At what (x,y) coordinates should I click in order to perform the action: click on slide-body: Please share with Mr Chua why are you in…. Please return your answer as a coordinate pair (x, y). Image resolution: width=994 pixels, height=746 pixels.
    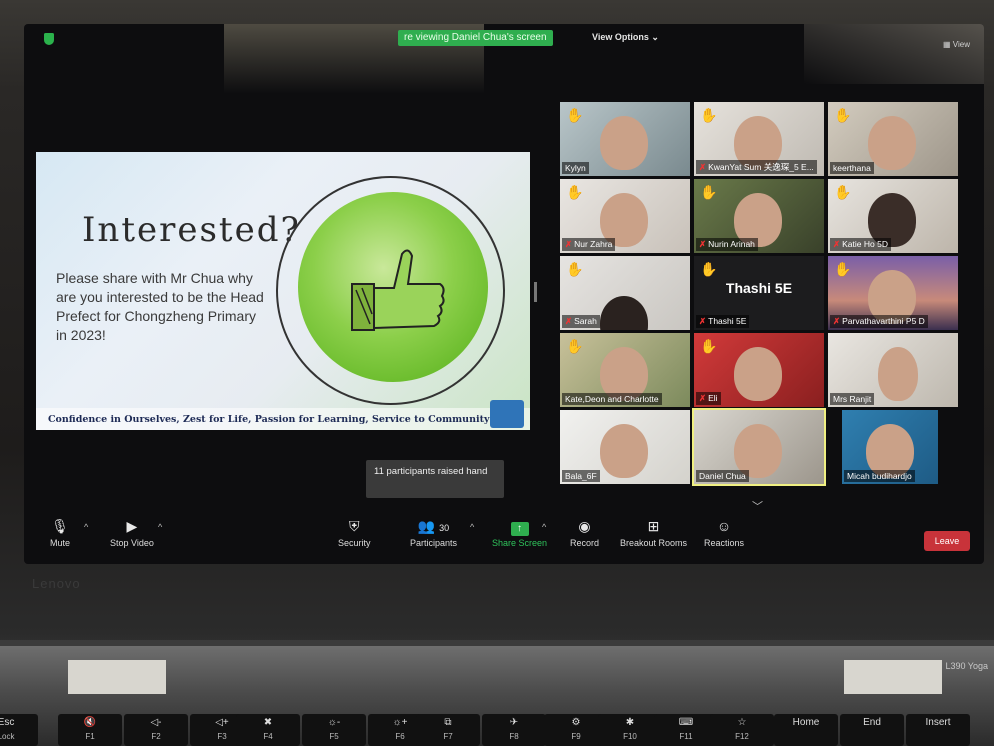
    Looking at the image, I should click on (160, 306).